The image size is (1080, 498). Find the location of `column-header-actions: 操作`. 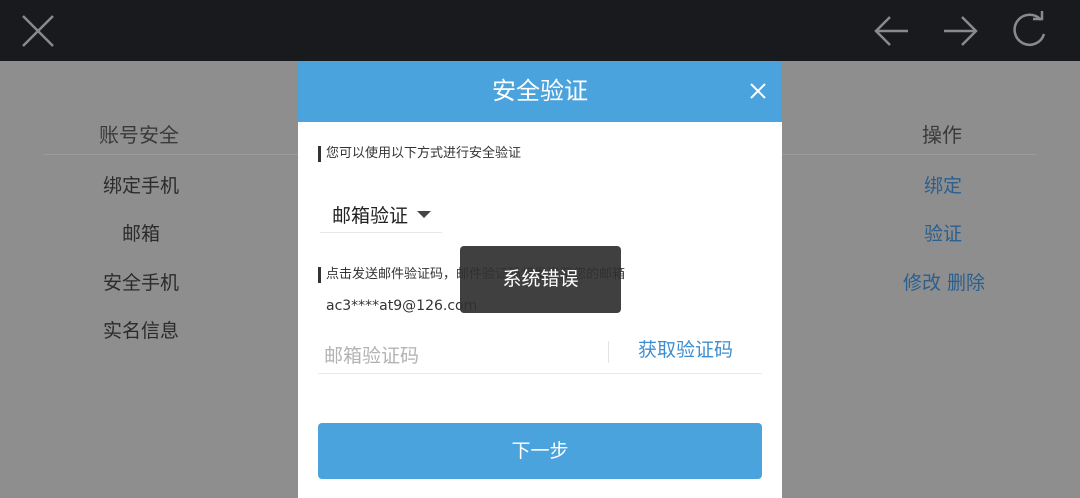

column-header-actions: 操作 is located at coordinates (942, 135).